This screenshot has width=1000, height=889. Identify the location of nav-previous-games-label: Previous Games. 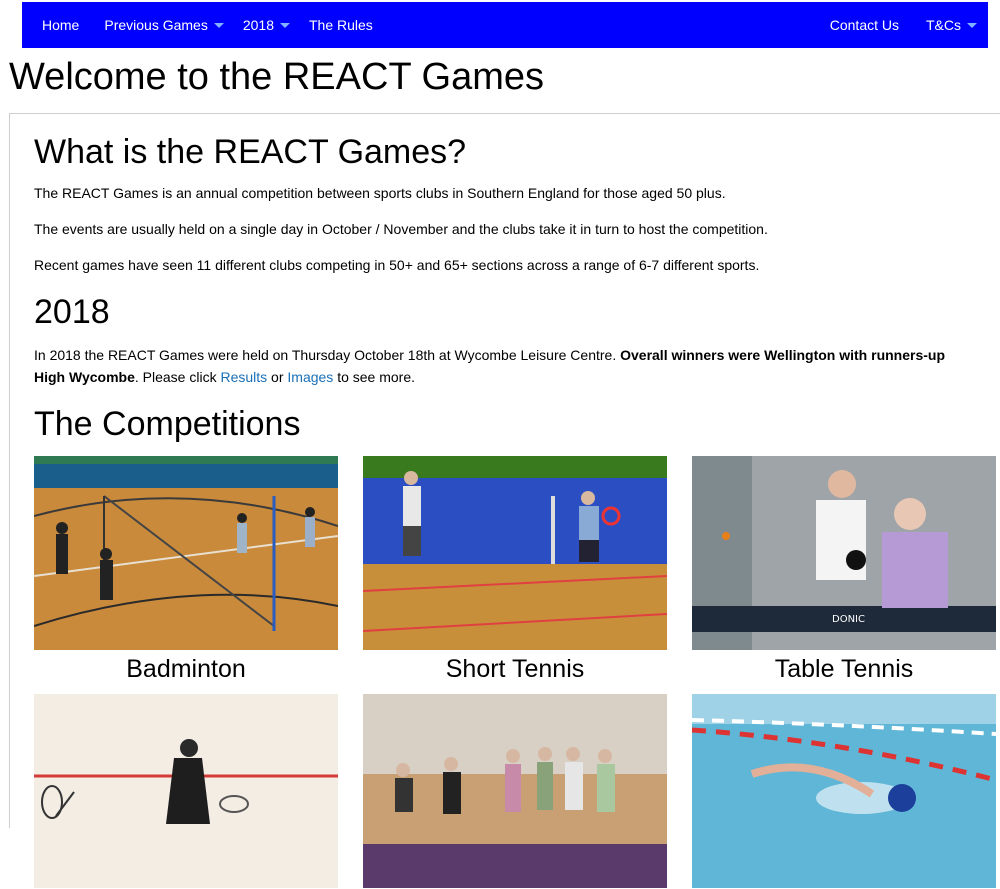
(156, 25).